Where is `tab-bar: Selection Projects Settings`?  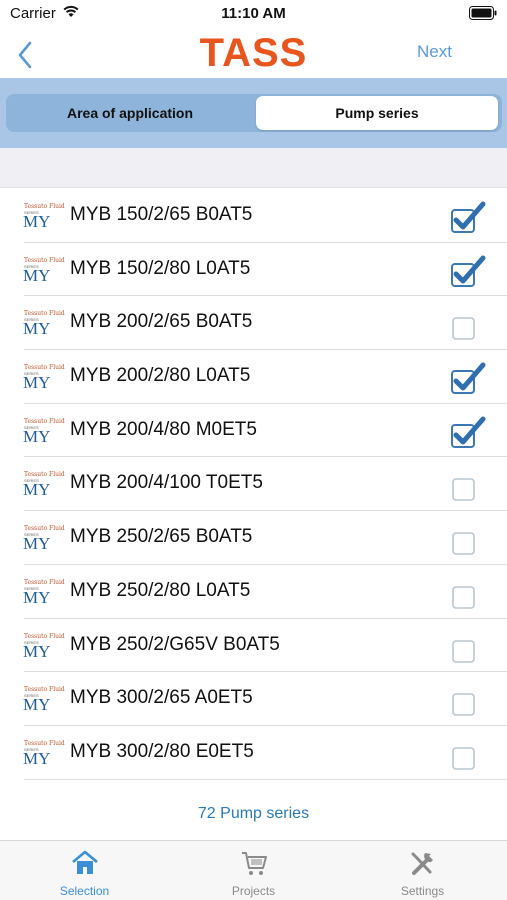
tab-bar: Selection Projects Settings is located at coordinates (253, 870).